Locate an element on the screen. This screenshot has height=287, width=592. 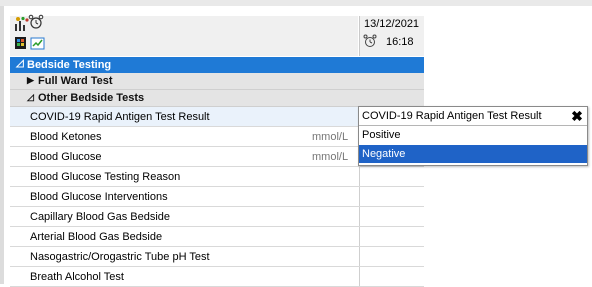
row-label: Blood Ketones is located at coordinates (66, 137).